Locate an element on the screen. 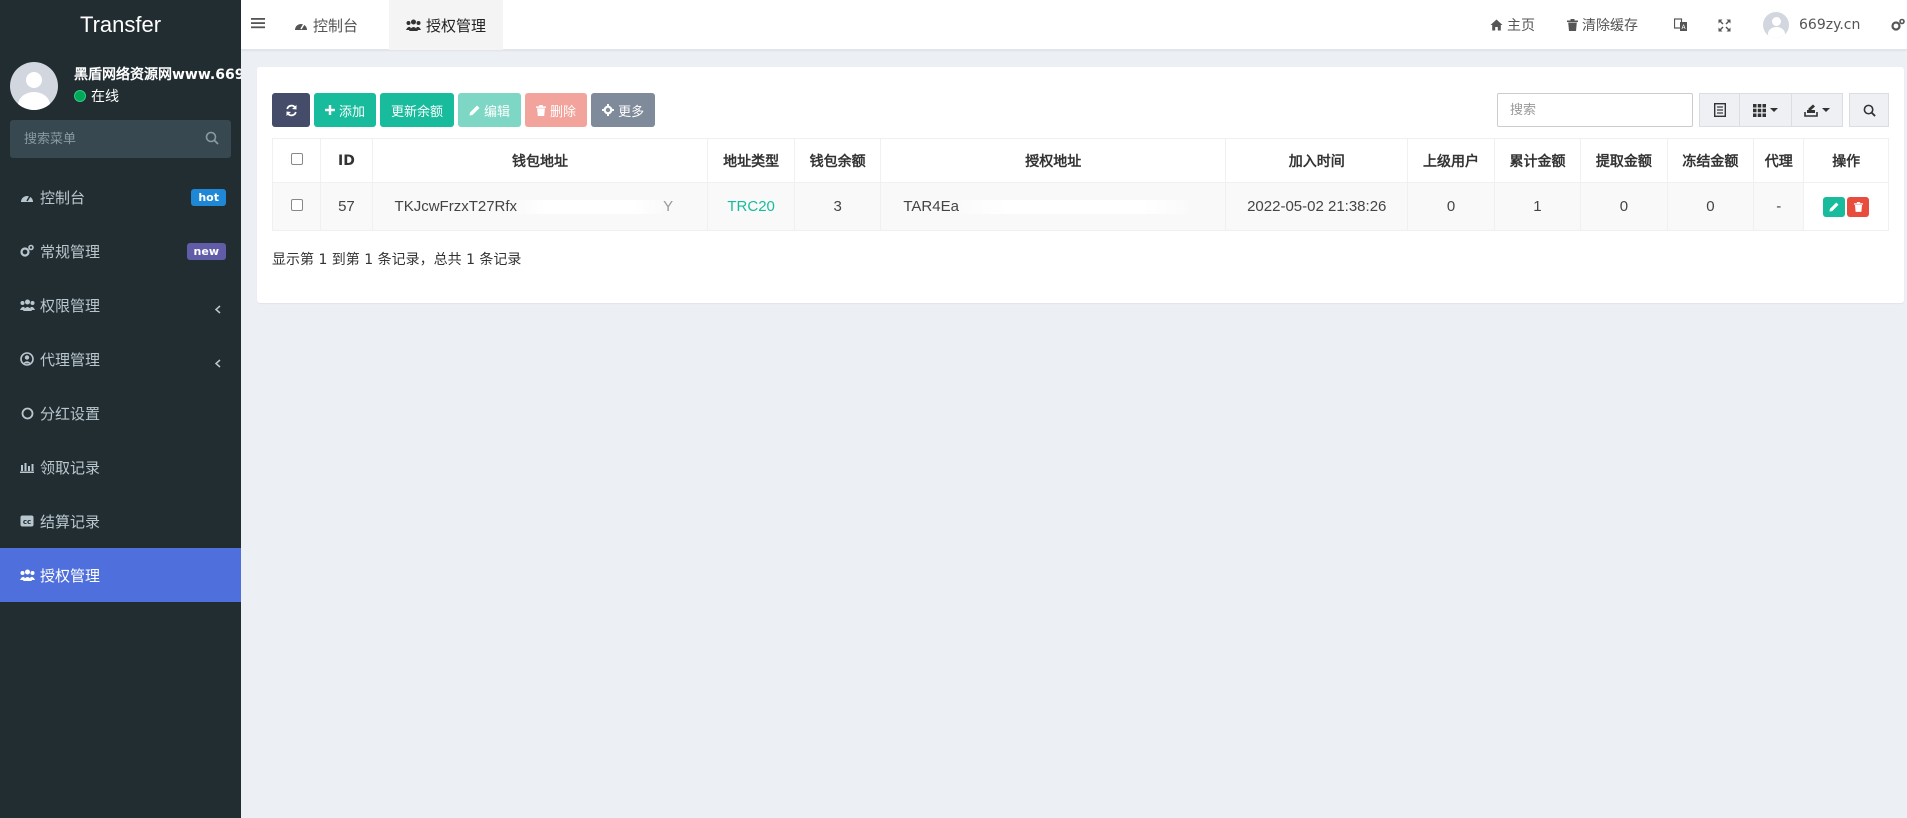  more-button: 更多 is located at coordinates (623, 110).